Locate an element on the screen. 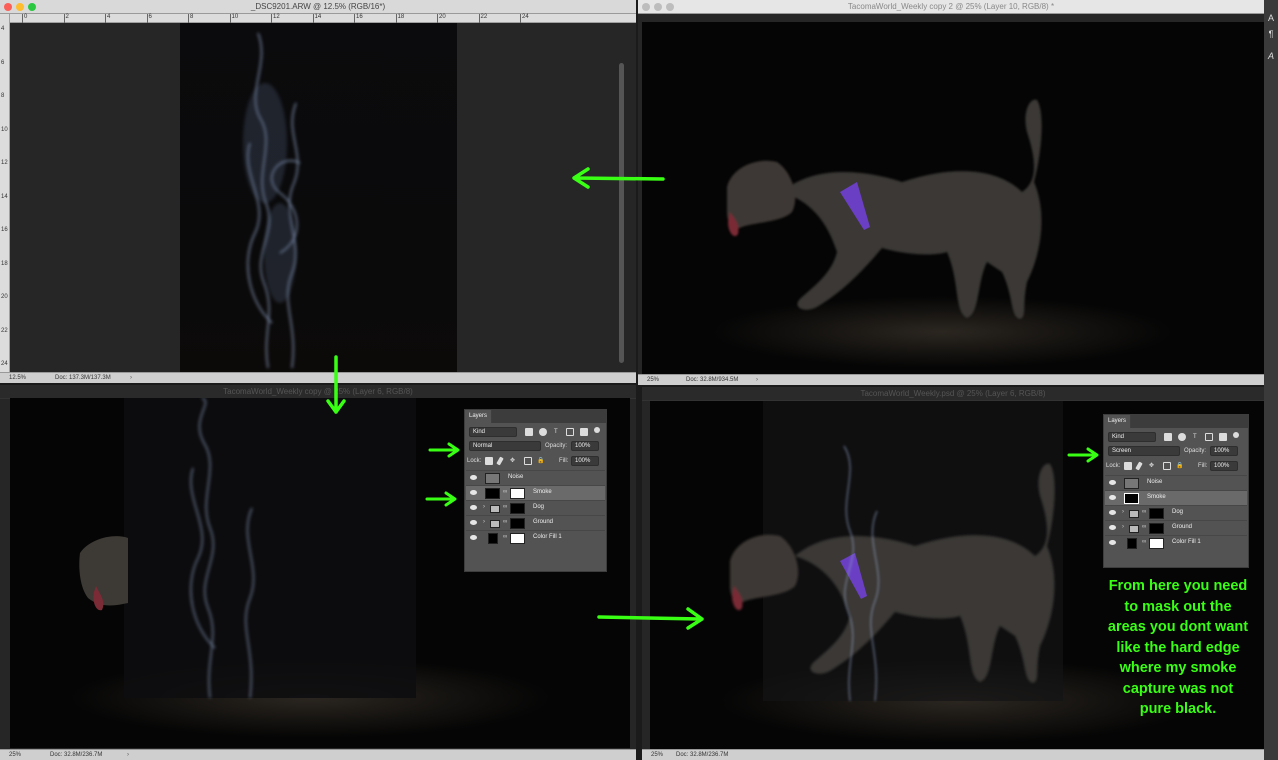  zoom-button is located at coordinates (32, 7).